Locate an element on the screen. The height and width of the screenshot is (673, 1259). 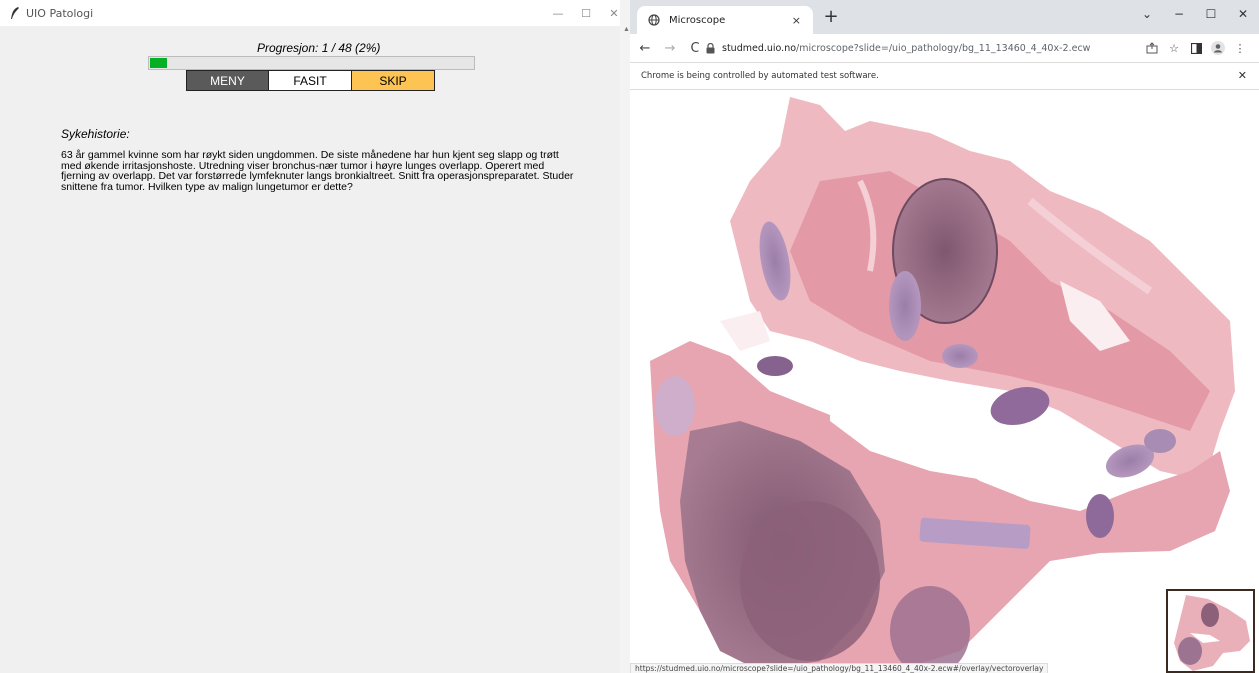
tab-microscope: Microscope × is located at coordinates (725, 20).